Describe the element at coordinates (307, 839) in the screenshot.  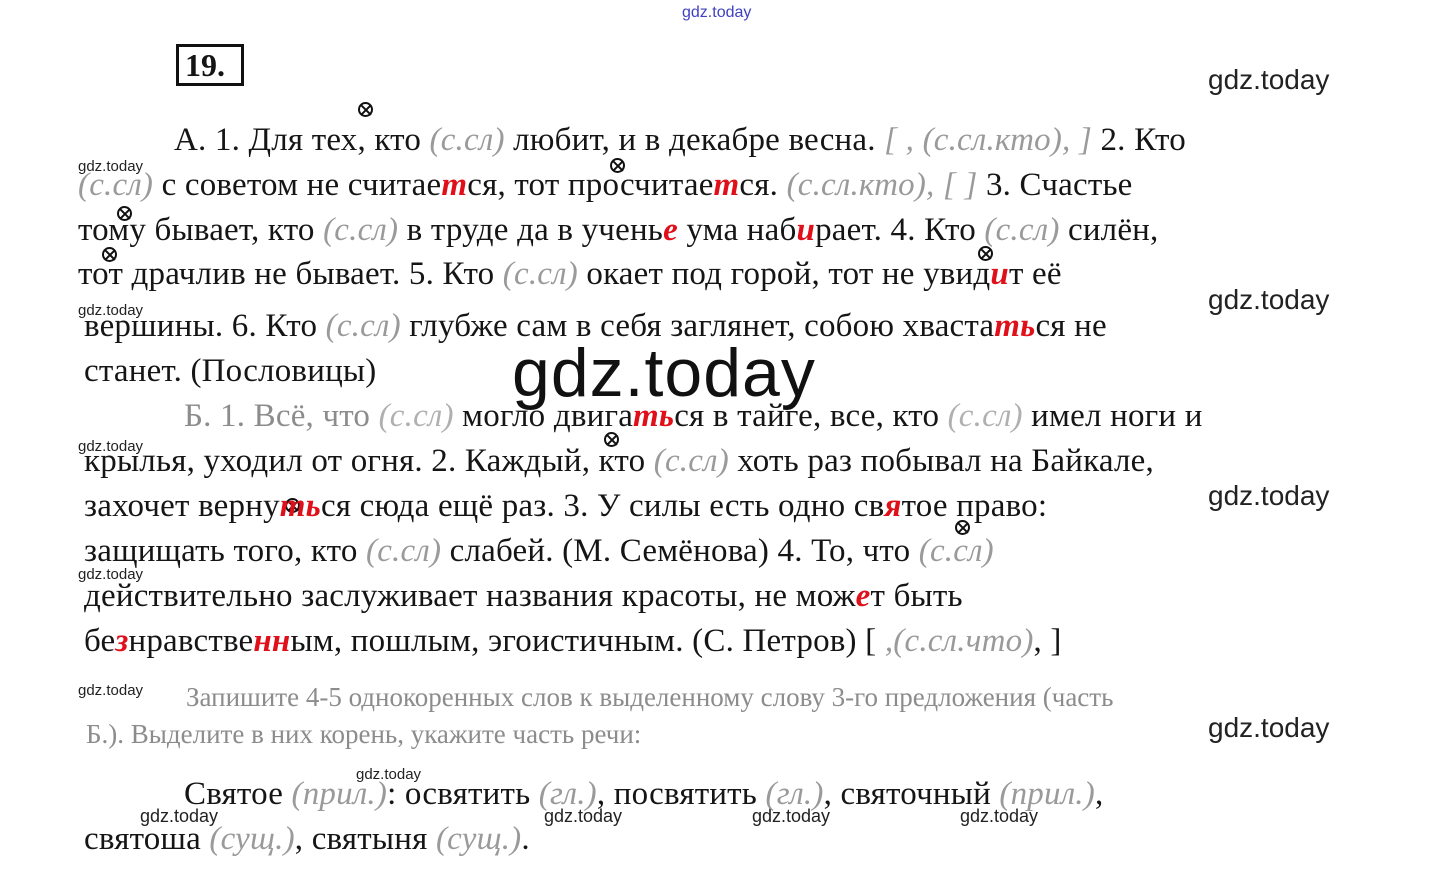
I see `answer-line-2: святоша (сущ.), святыня (сущ.).` at that location.